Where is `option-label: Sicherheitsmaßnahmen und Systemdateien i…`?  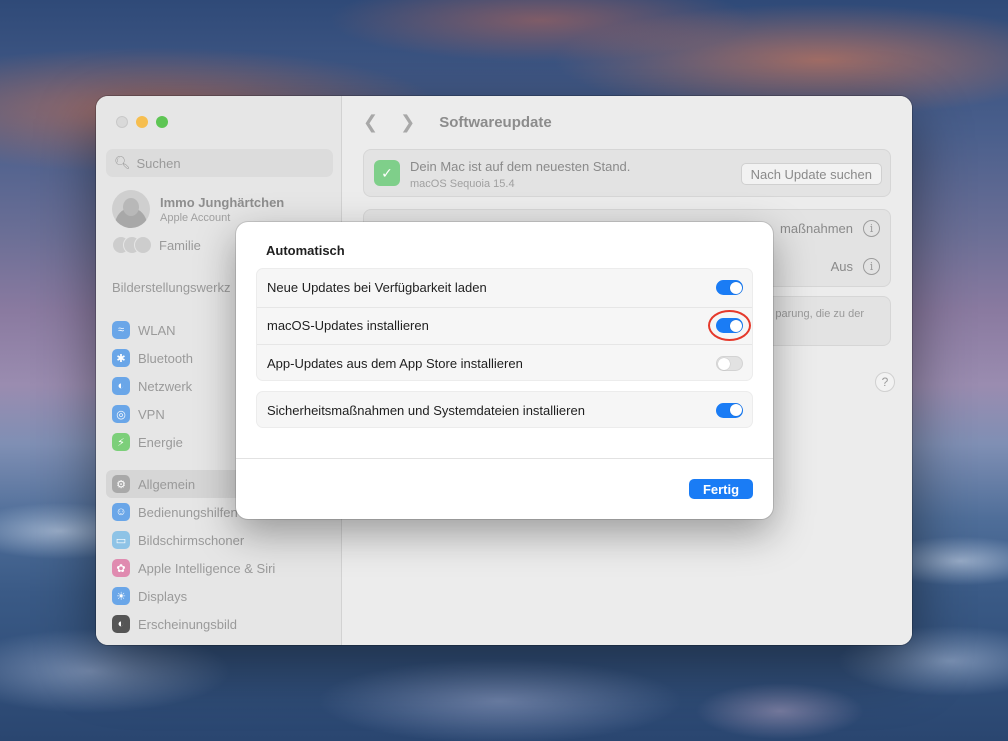 option-label: Sicherheitsmaßnahmen und Systemdateien i… is located at coordinates (426, 410).